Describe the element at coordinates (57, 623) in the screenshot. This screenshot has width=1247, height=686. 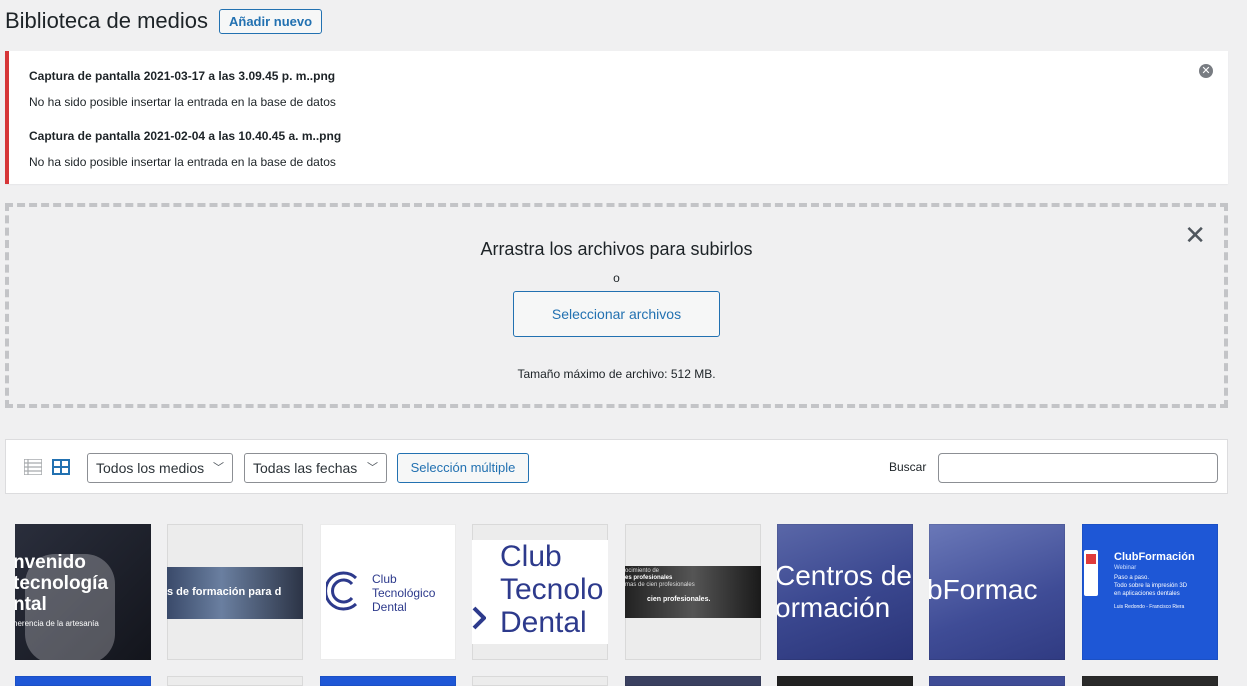
I see `thumbnail-text: herencia de la artesanía` at that location.